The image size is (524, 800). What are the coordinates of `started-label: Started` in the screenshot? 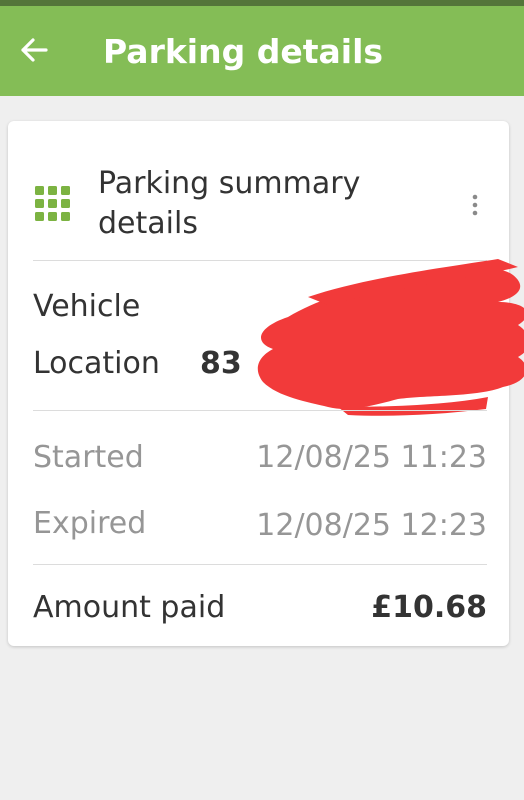 It's located at (88, 457).